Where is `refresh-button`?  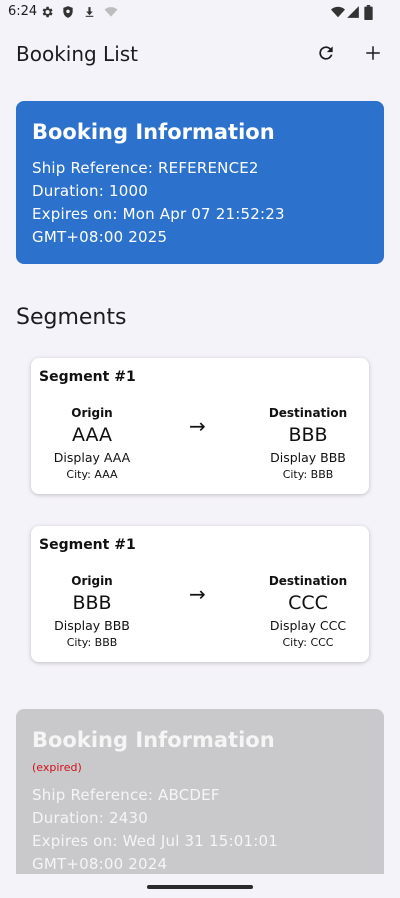 refresh-button is located at coordinates (326, 55).